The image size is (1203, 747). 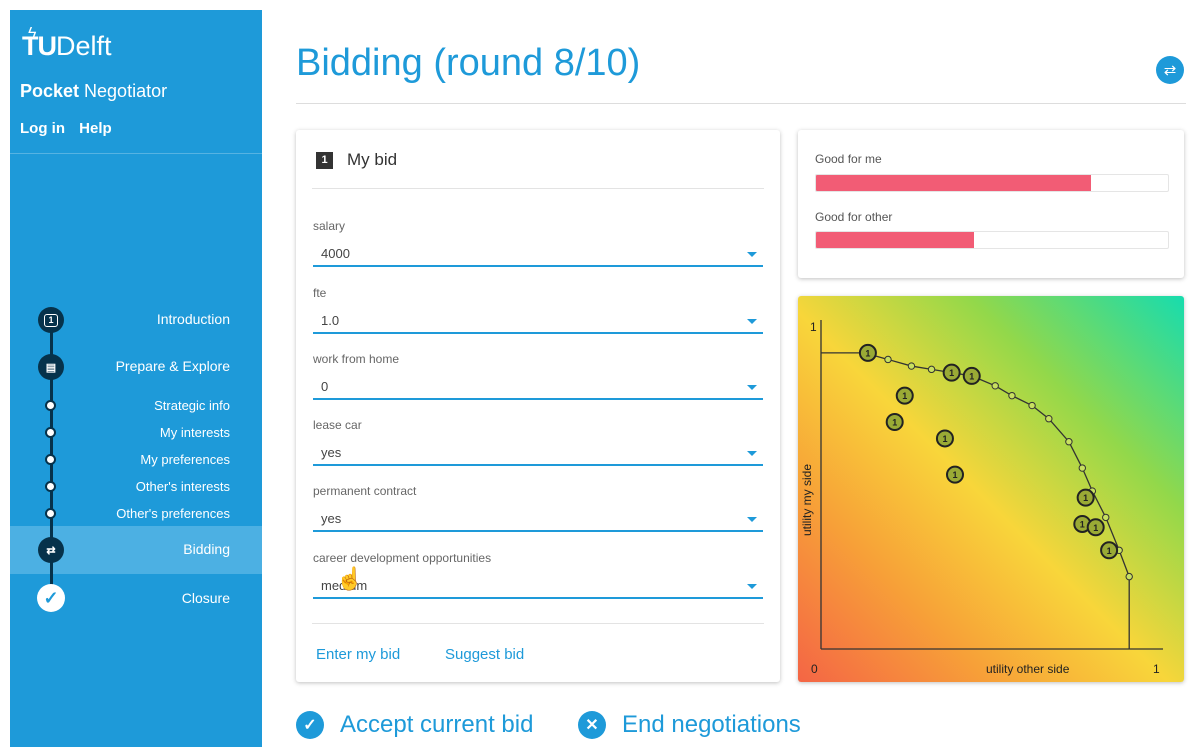 What do you see at coordinates (538, 453) in the screenshot?
I see `lease-car-select: yes` at bounding box center [538, 453].